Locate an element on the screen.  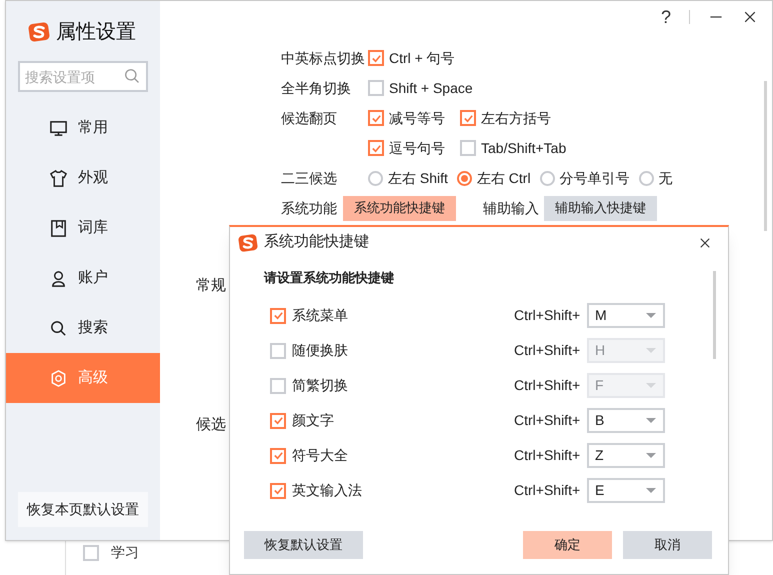
sidebar-item: 搜索 is located at coordinates (83, 328).